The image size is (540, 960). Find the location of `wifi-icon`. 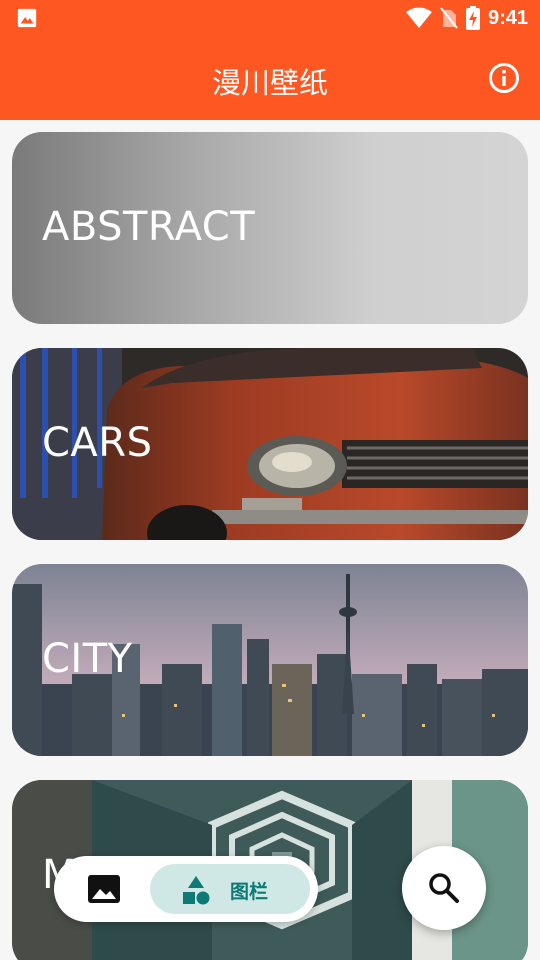

wifi-icon is located at coordinates (418, 17).